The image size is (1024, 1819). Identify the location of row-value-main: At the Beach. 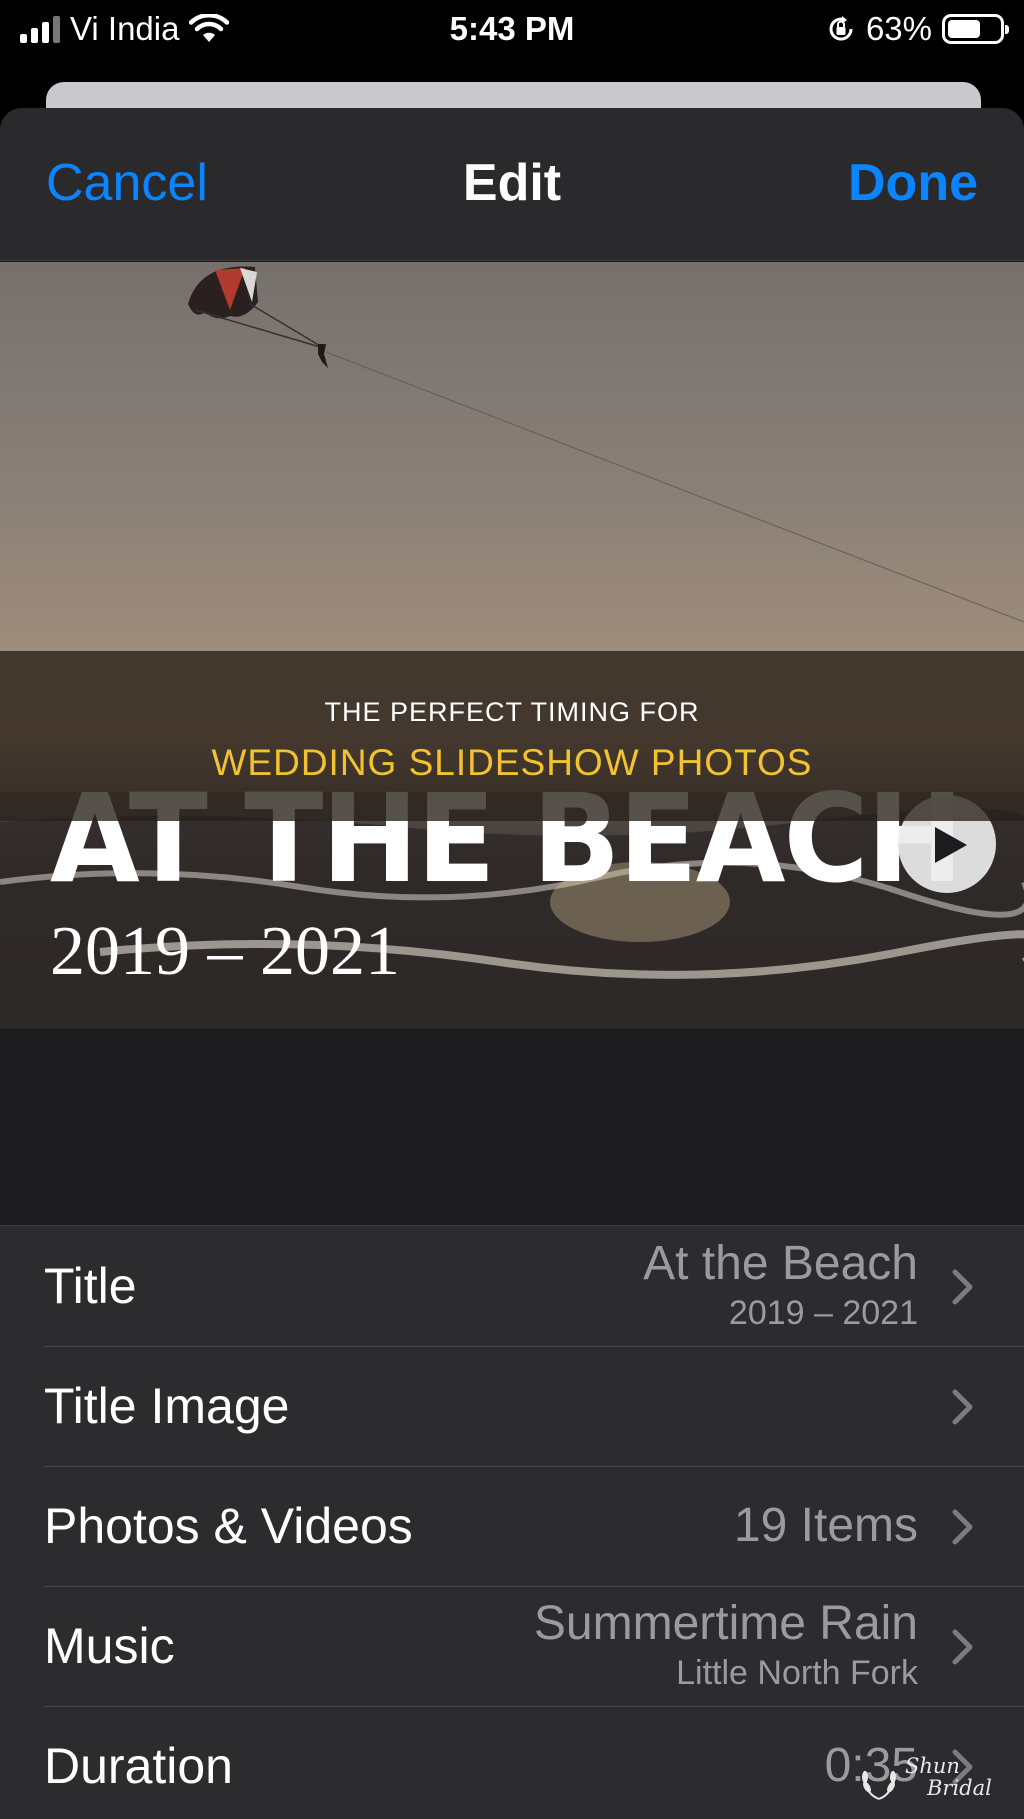
(780, 1263).